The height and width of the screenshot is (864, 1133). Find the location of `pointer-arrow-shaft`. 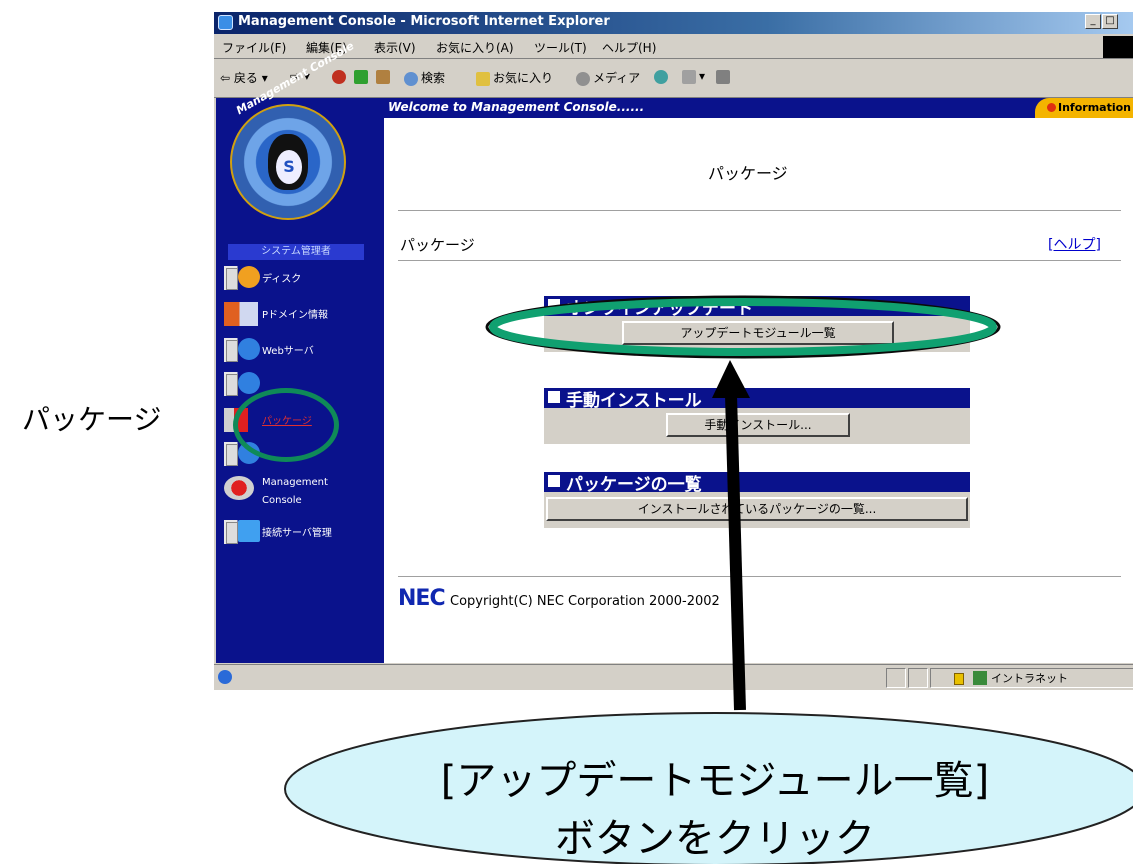

pointer-arrow-shaft is located at coordinates (735, 552).